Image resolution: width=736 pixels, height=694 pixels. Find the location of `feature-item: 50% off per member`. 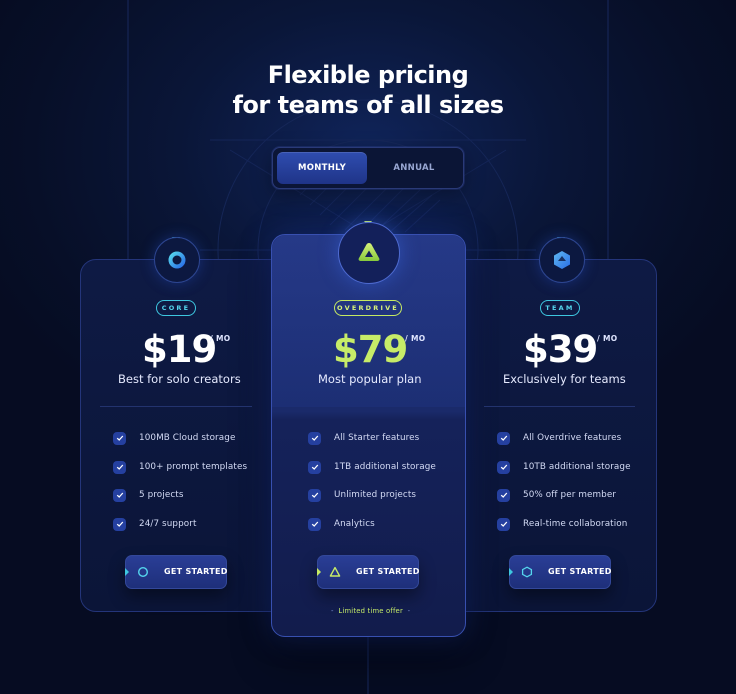

feature-item: 50% off per member is located at coordinates (556, 495).